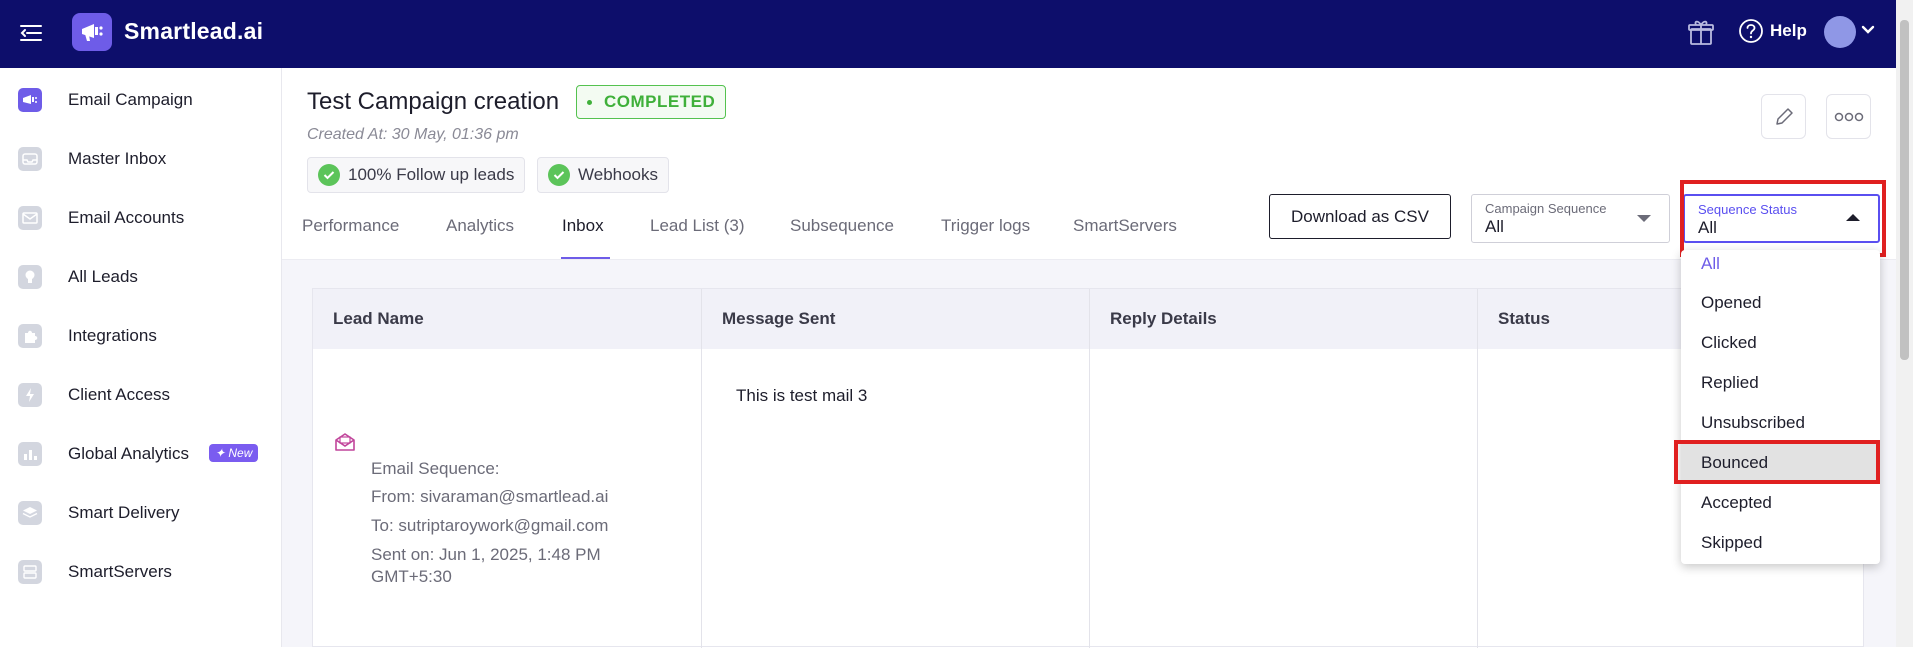 This screenshot has width=1913, height=648. Describe the element at coordinates (30, 513) in the screenshot. I see `layers-icon` at that location.